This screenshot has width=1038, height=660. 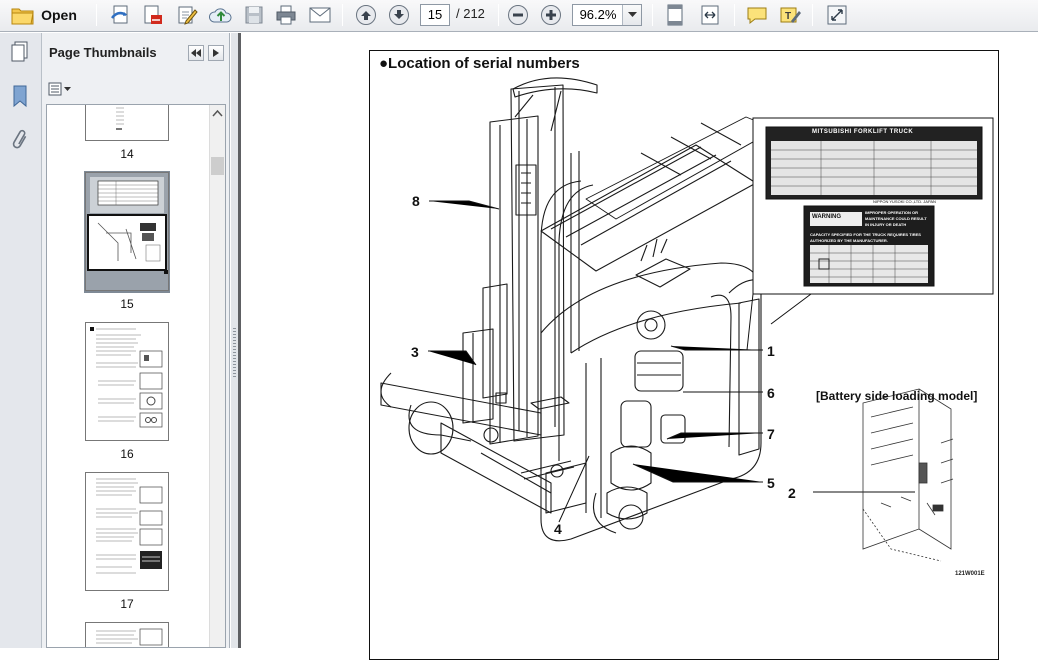 I want to click on next-page-button, so click(x=399, y=15).